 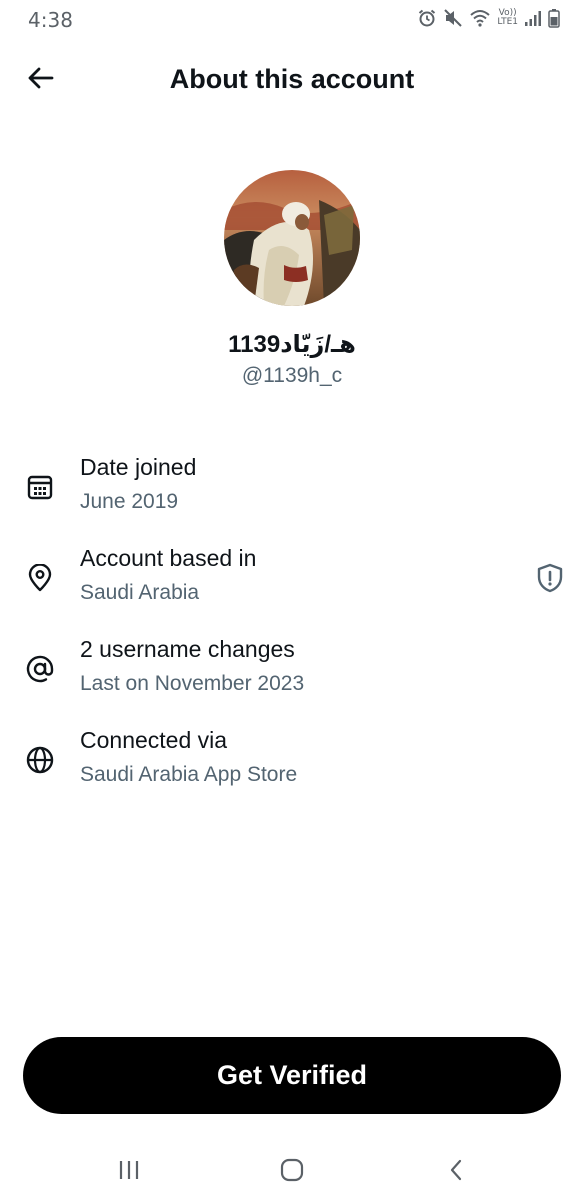 What do you see at coordinates (533, 18) in the screenshot?
I see `signal-icon` at bounding box center [533, 18].